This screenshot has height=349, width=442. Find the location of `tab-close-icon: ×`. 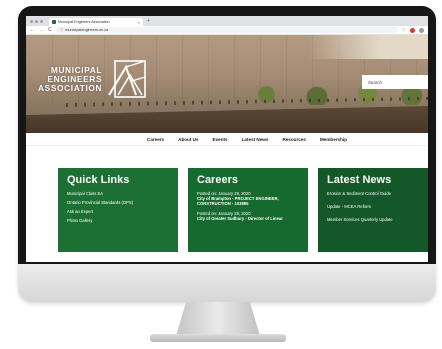

tab-close-icon: × is located at coordinates (139, 22).